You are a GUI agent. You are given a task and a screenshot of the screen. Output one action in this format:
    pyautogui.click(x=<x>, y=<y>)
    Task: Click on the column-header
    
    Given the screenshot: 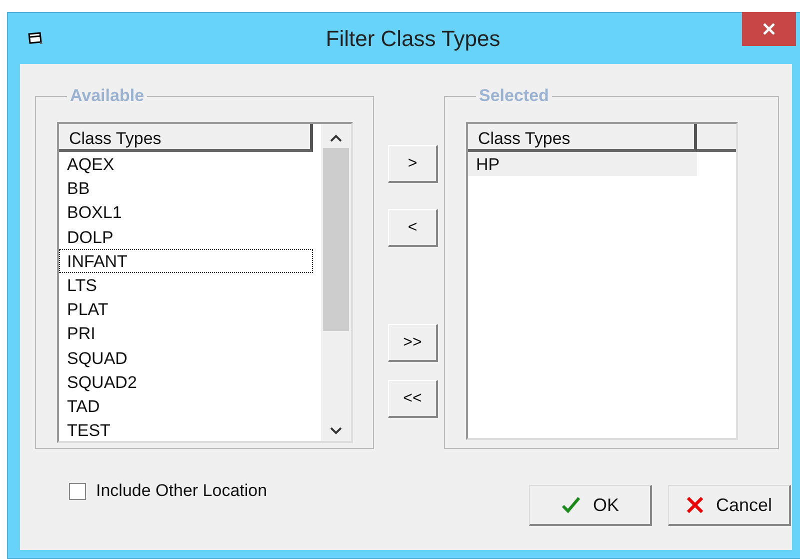 What is the action you would take?
    pyautogui.click(x=716, y=138)
    